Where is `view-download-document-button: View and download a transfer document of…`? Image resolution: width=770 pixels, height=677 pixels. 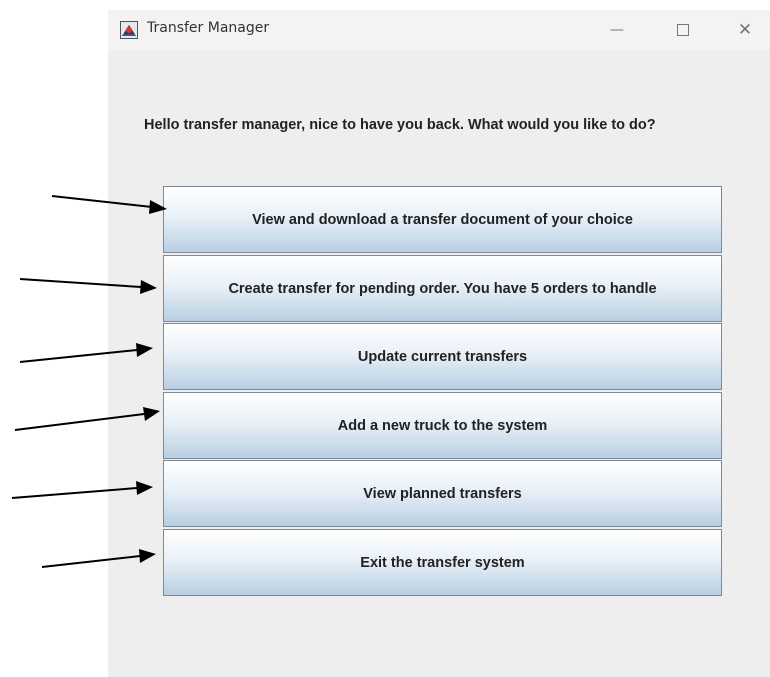 view-download-document-button: View and download a transfer document of… is located at coordinates (442, 219).